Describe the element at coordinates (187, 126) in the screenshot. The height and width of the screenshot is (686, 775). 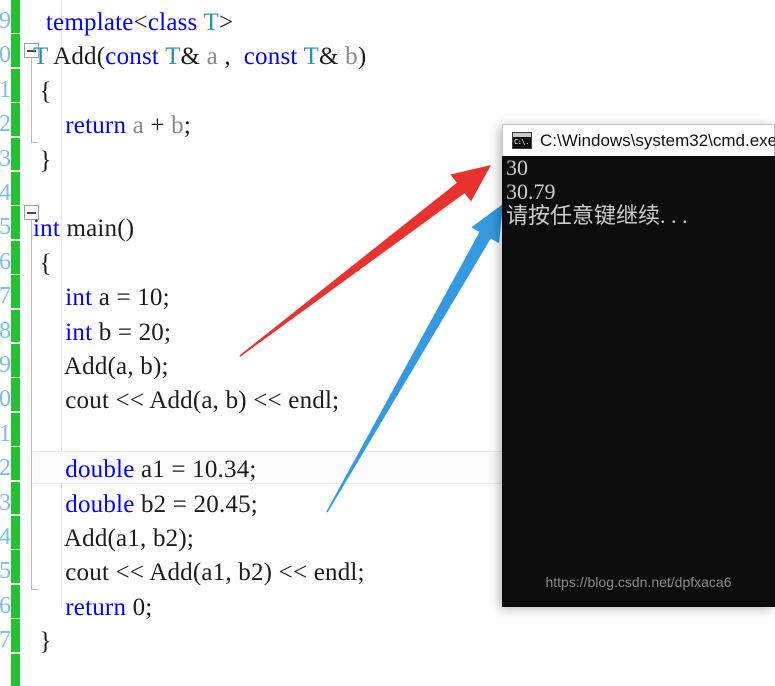
I see `code-token: ;` at that location.